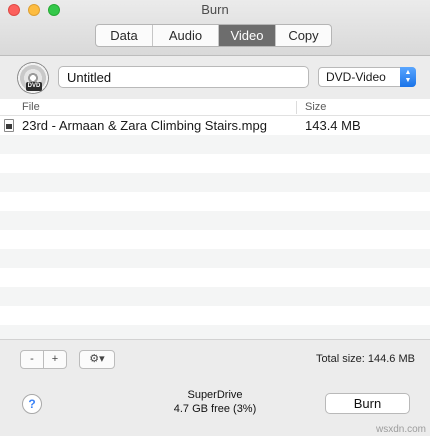 This screenshot has width=430, height=436. What do you see at coordinates (124, 35) in the screenshot?
I see `tab-data: Data` at bounding box center [124, 35].